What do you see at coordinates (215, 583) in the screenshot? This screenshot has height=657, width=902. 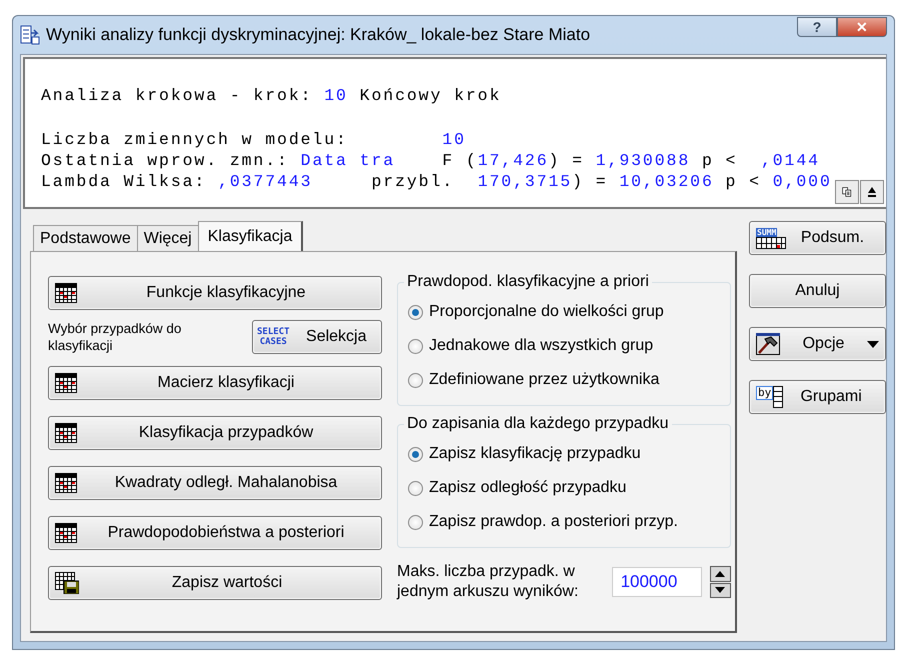 I see `save-button: Zapisz wartości` at bounding box center [215, 583].